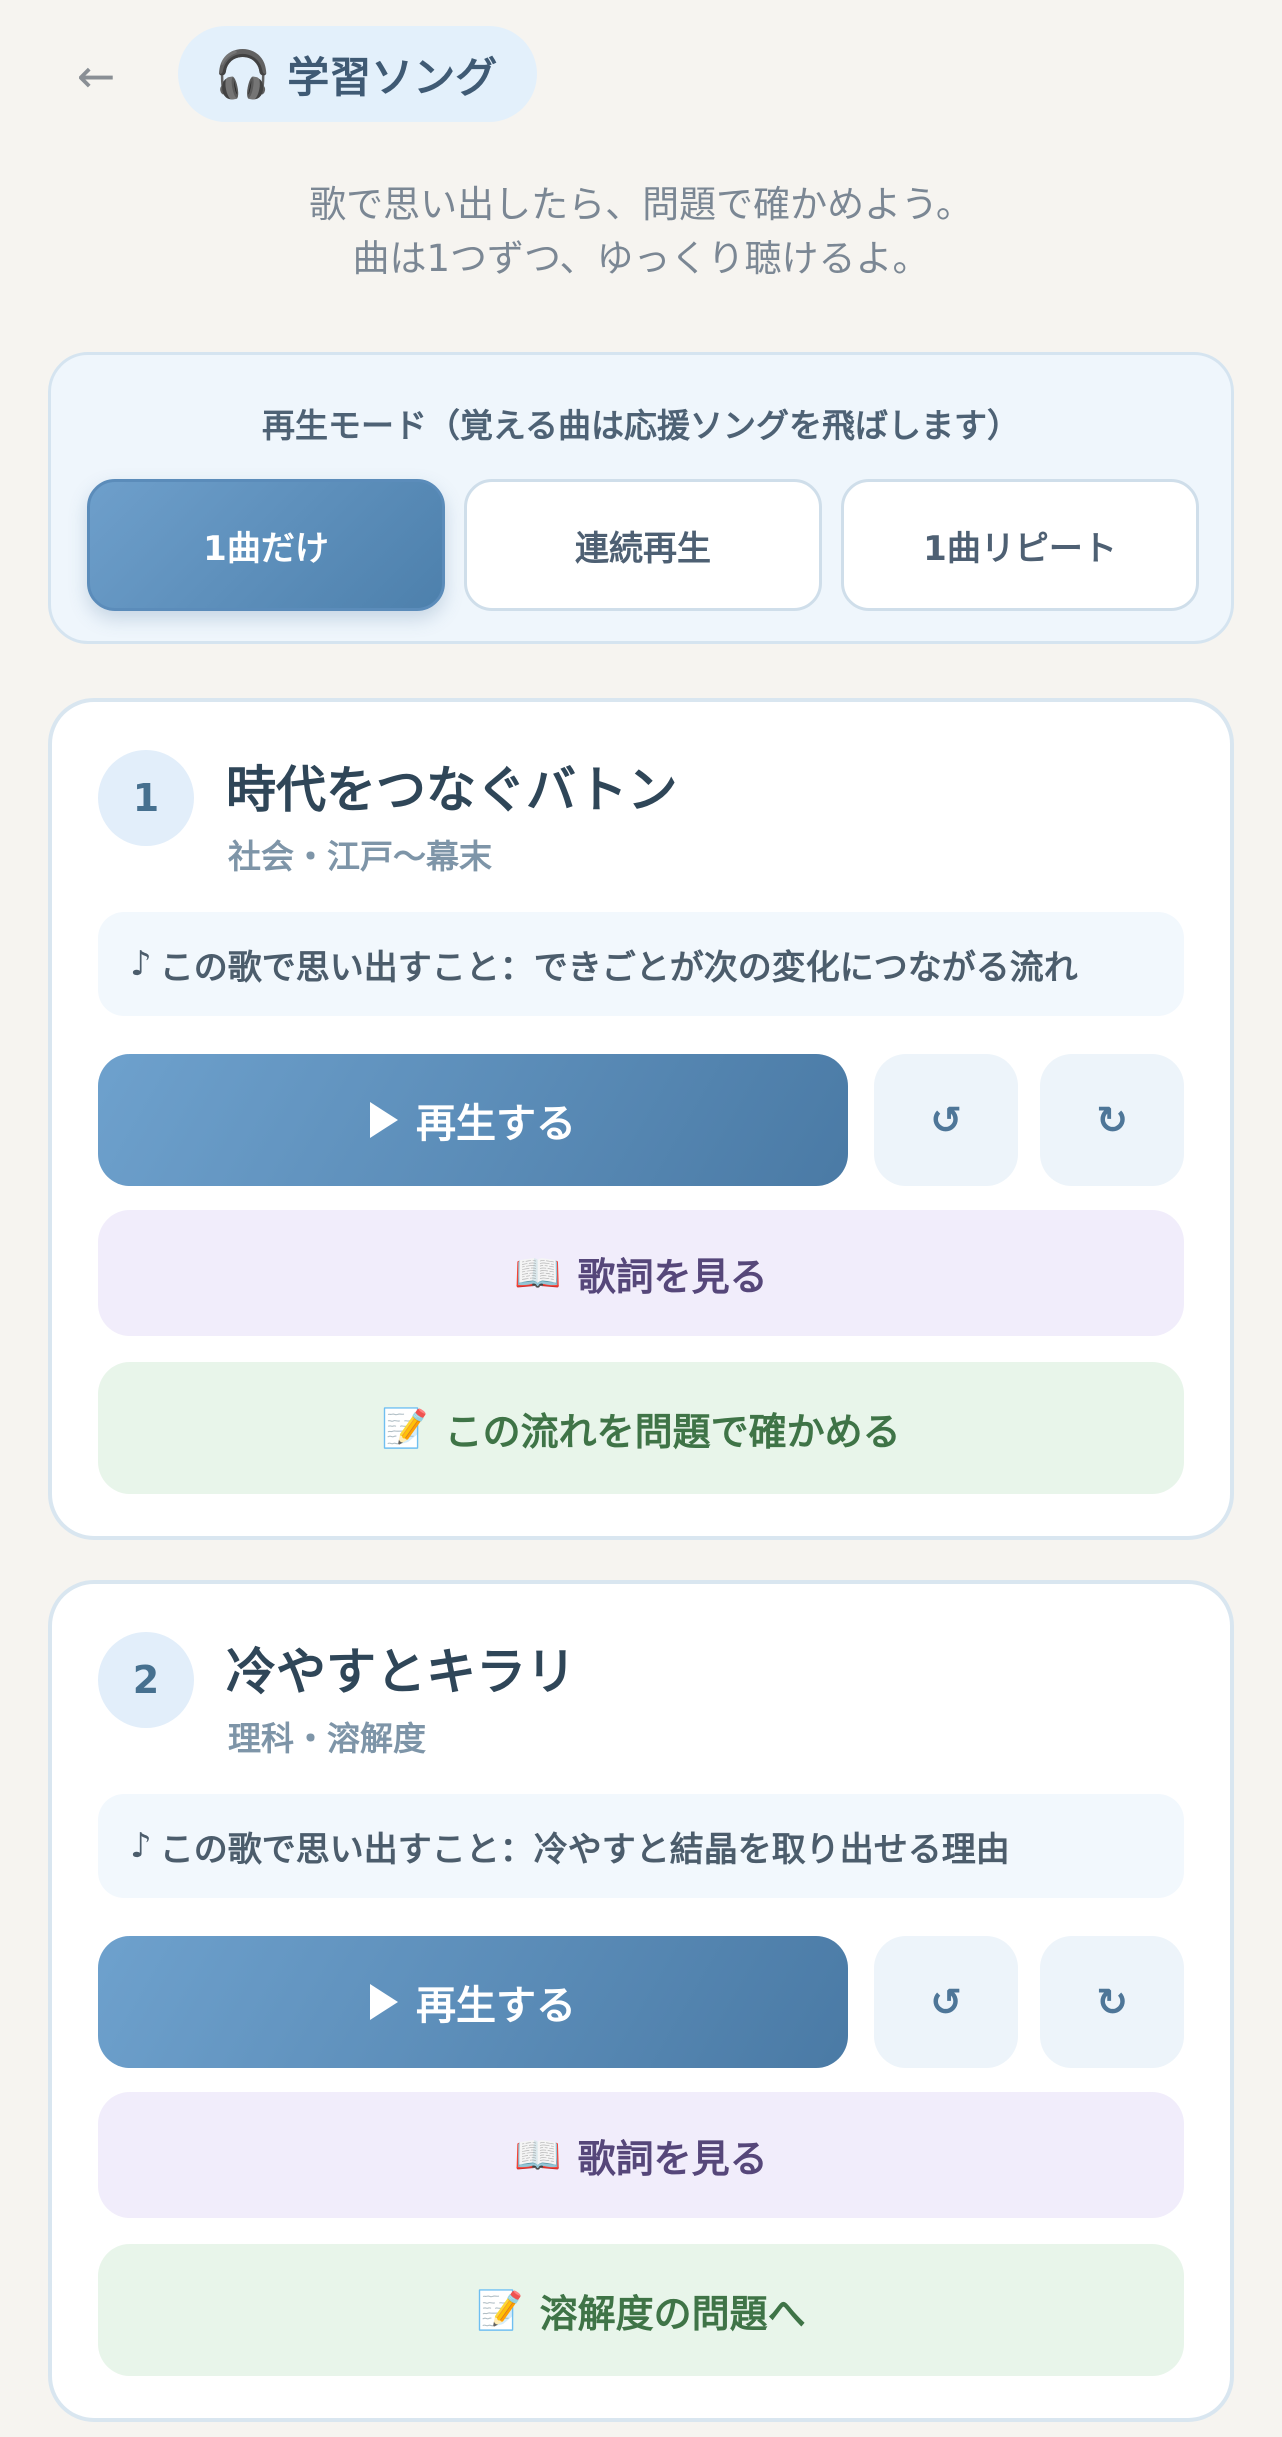  I want to click on song-number: 1, so click(146, 798).